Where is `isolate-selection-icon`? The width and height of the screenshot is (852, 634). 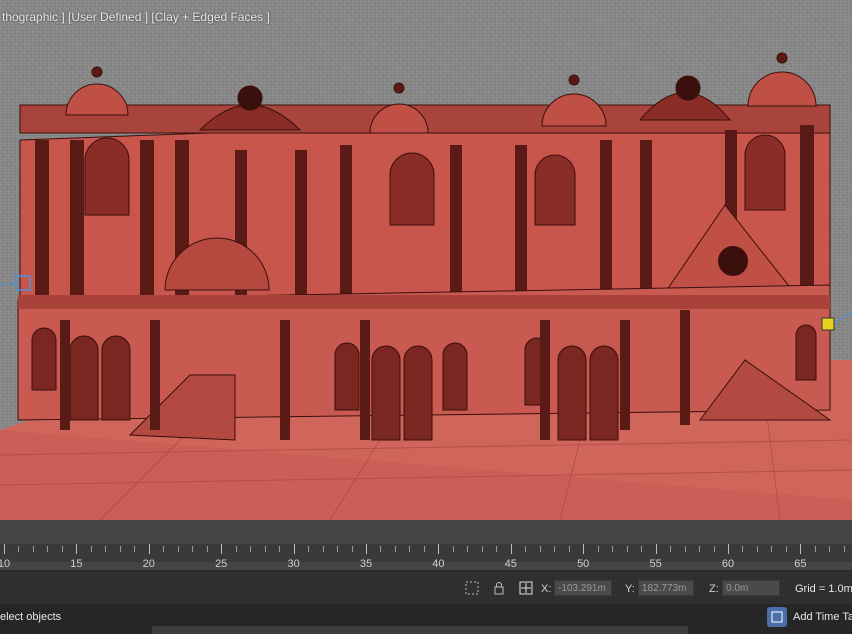
isolate-selection-icon is located at coordinates (472, 588).